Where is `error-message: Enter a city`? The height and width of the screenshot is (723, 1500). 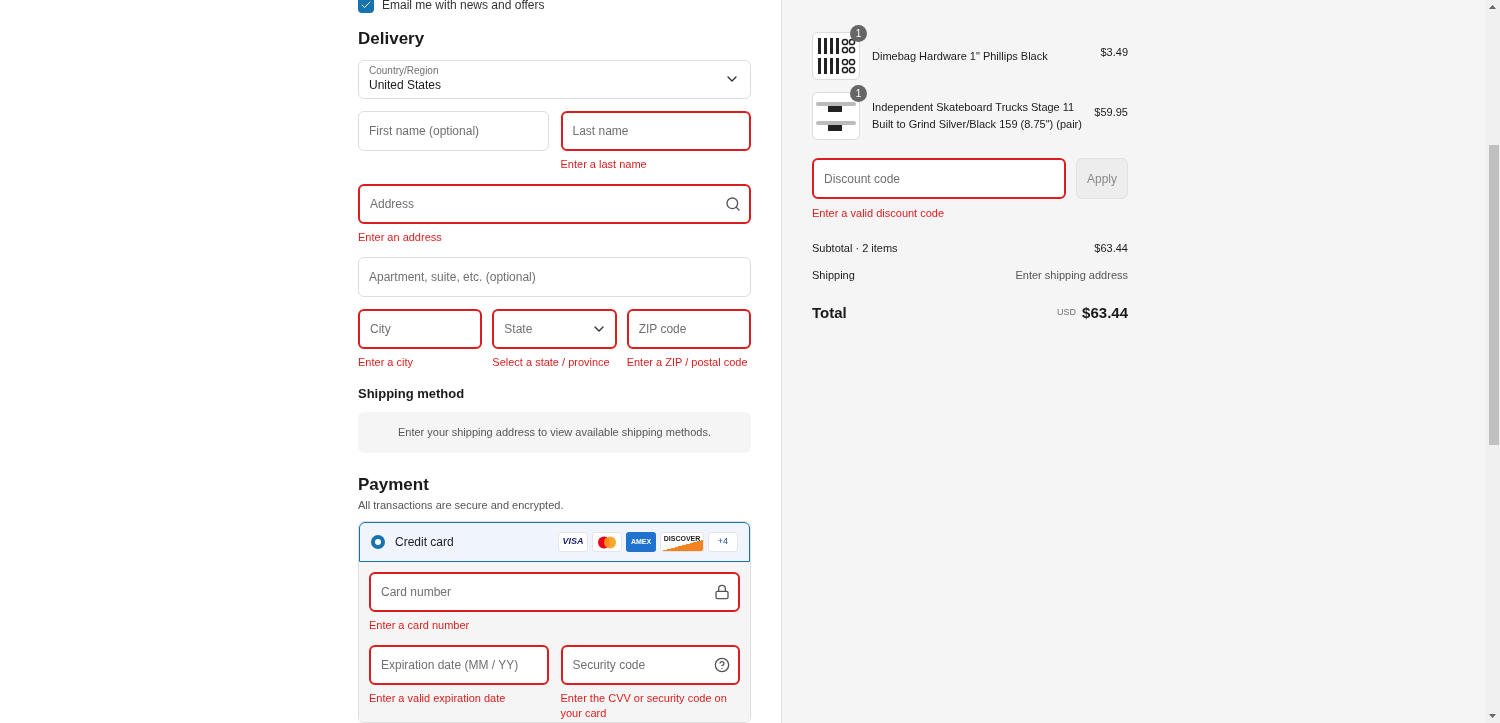
error-message: Enter a city is located at coordinates (386, 362).